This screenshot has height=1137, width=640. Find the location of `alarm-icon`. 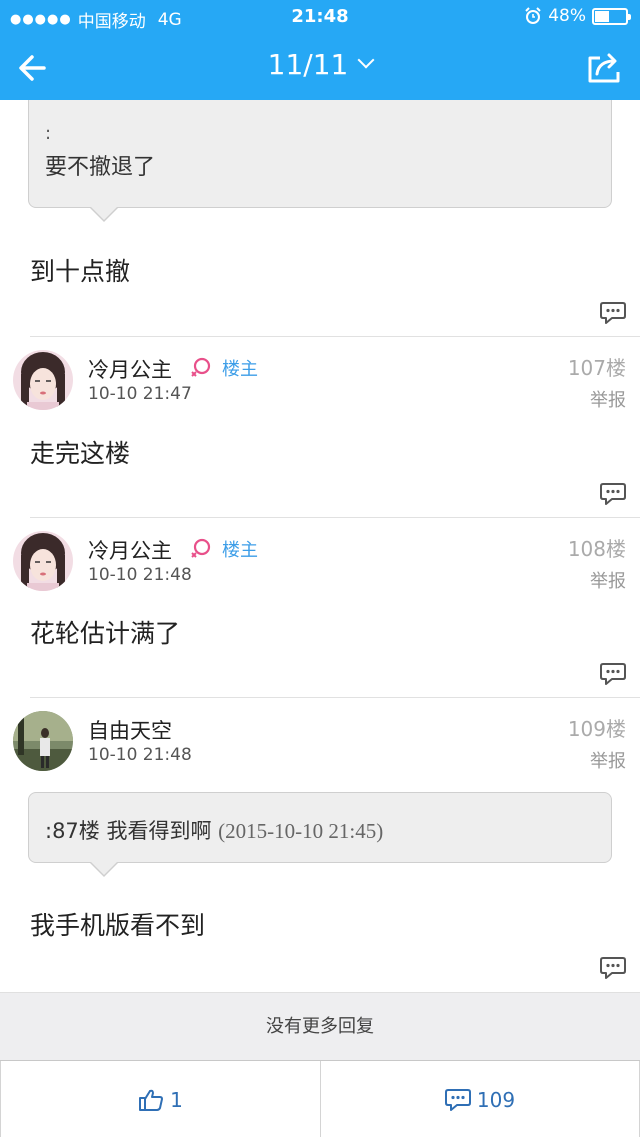

alarm-icon is located at coordinates (533, 15).